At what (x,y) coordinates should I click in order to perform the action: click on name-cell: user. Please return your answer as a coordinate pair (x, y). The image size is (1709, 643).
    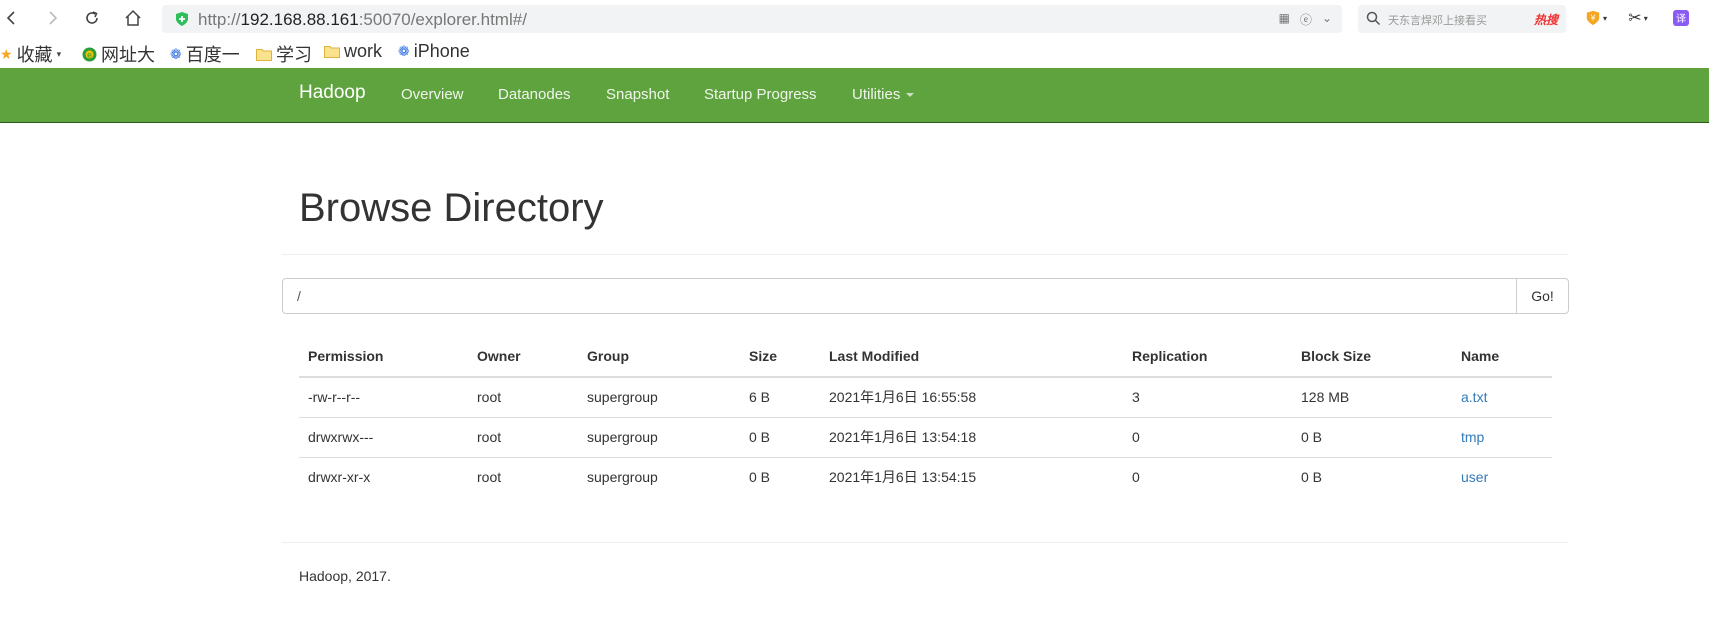
    Looking at the image, I should click on (1502, 477).